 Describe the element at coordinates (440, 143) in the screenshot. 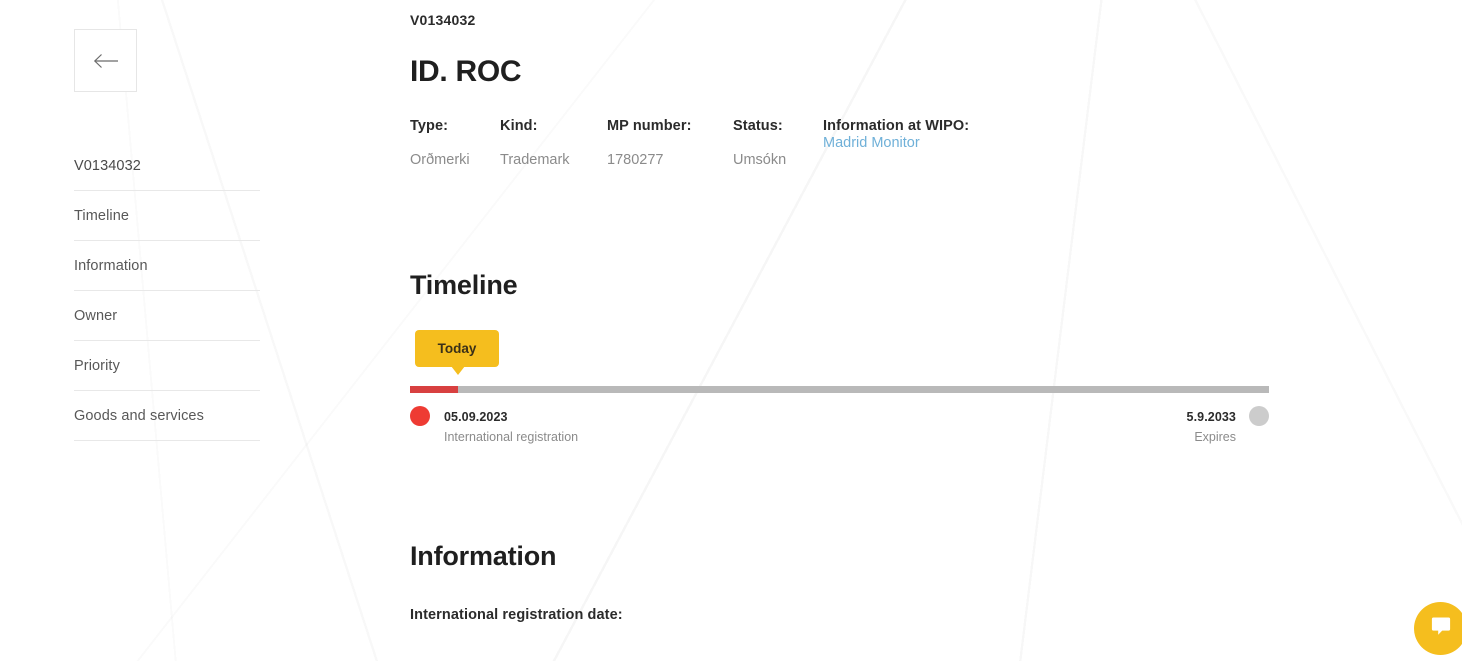

I see `meta-field-type: Type: Orðmerki` at that location.